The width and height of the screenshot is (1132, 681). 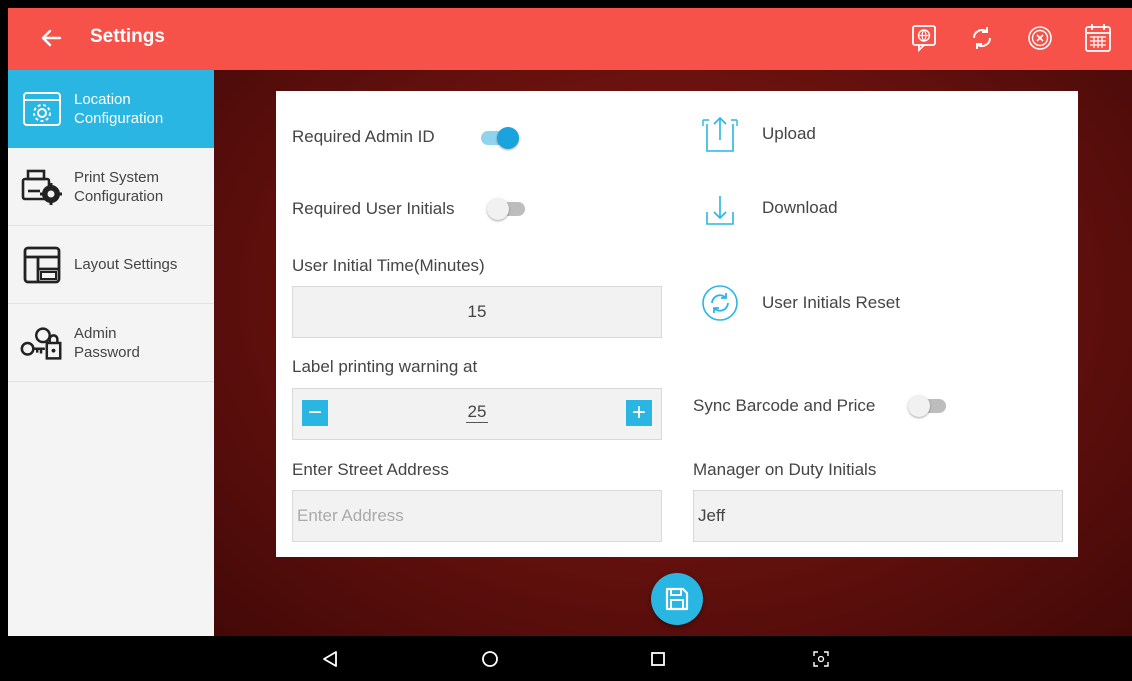 What do you see at coordinates (1040, 38) in the screenshot?
I see `close-circle-icon` at bounding box center [1040, 38].